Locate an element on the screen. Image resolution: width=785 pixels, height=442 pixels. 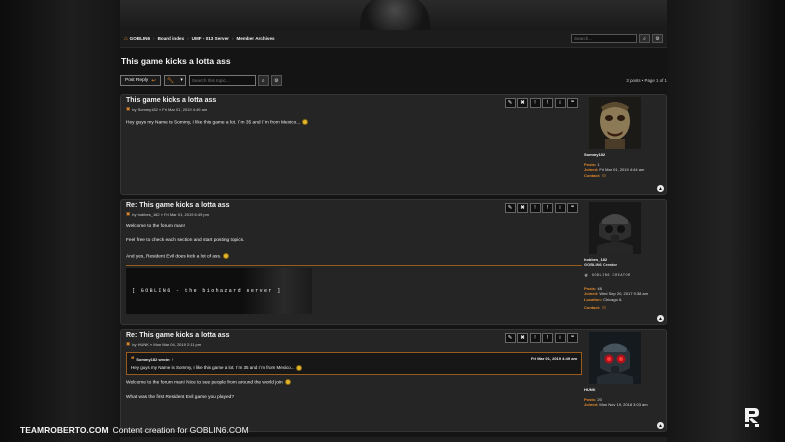
post-count: 20 is located at coordinates (599, 399).